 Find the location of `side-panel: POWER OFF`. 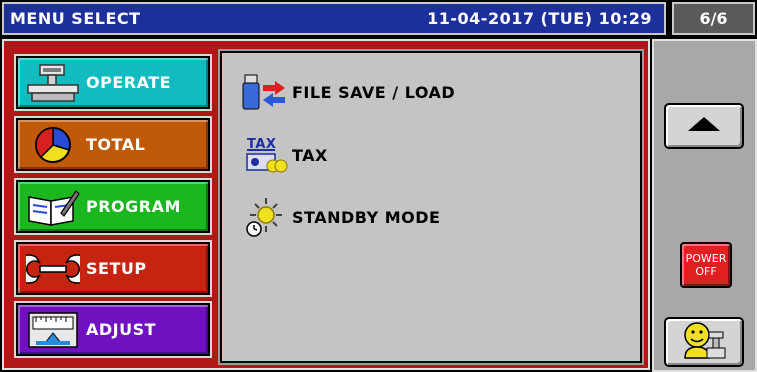

side-panel: POWER OFF is located at coordinates (704, 205).